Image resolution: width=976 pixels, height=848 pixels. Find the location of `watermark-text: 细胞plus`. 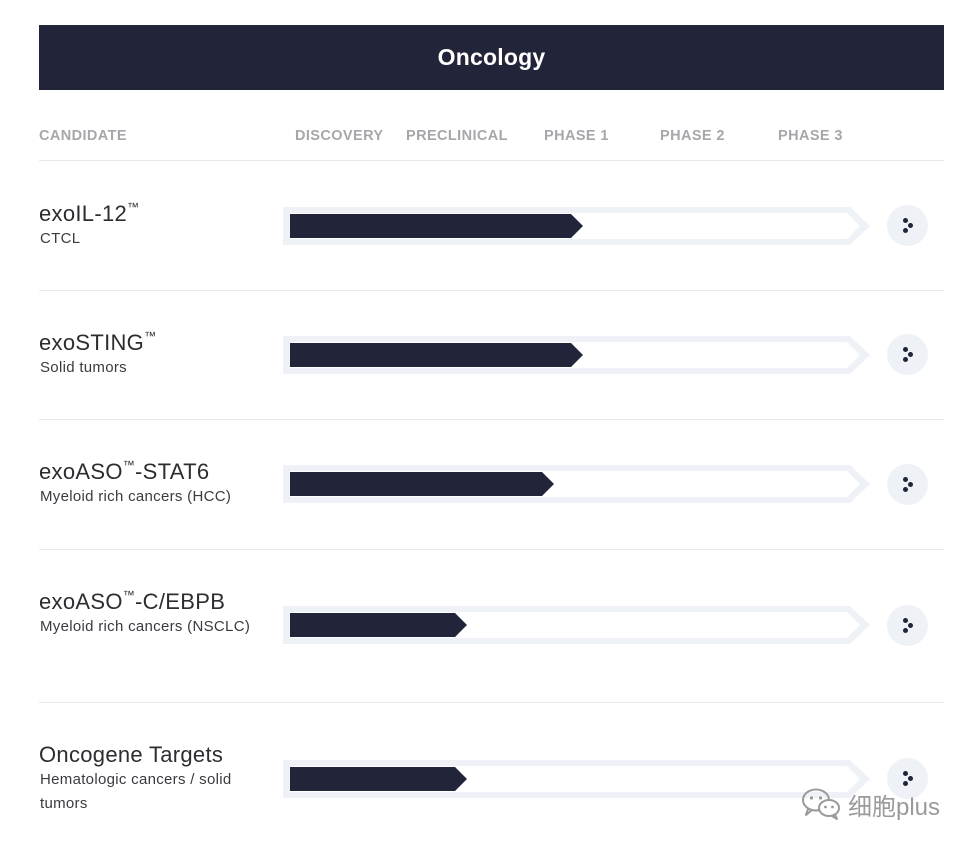

watermark-text: 细胞plus is located at coordinates (894, 807).